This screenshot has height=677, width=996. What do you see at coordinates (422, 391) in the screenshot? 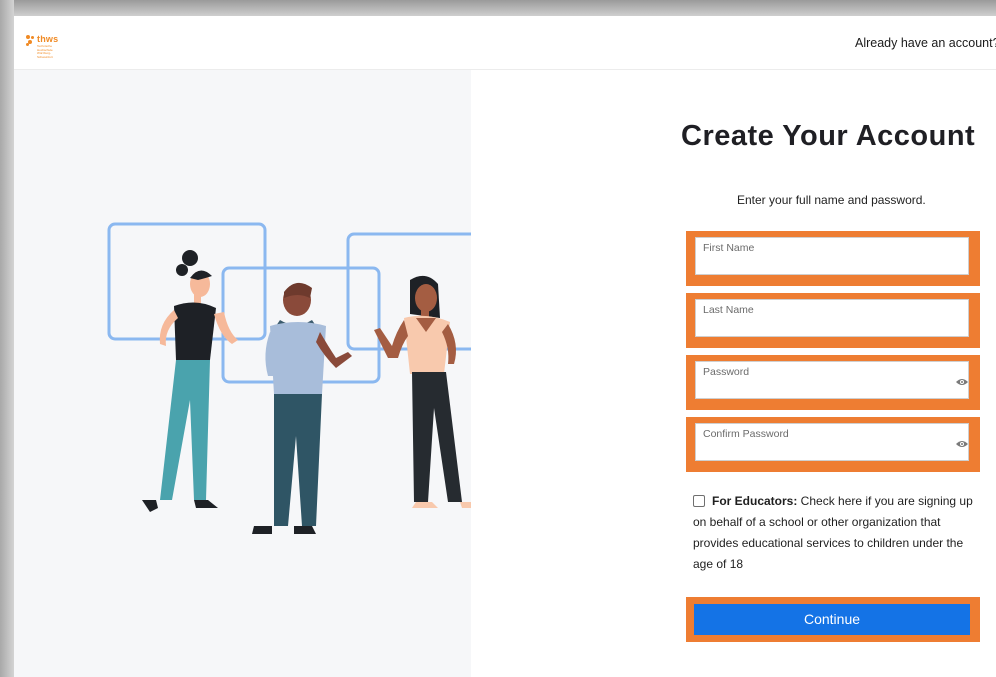
I see `person-right` at bounding box center [422, 391].